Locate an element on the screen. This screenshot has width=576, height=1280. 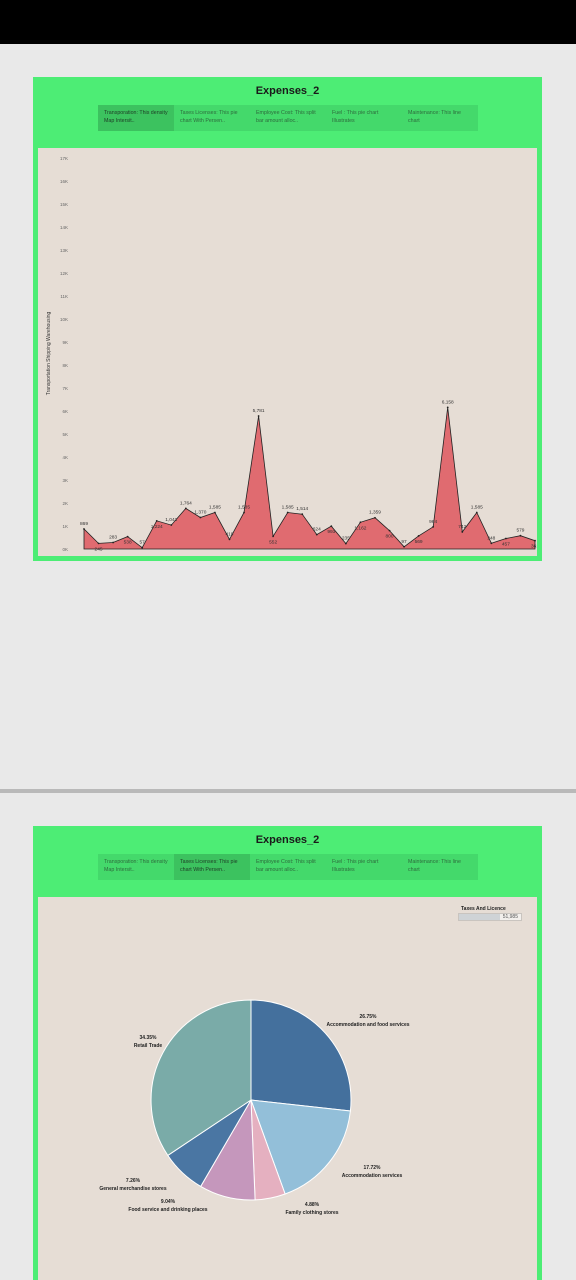
slice-category-label: Family clothing stores is located at coordinates (311, 1213).